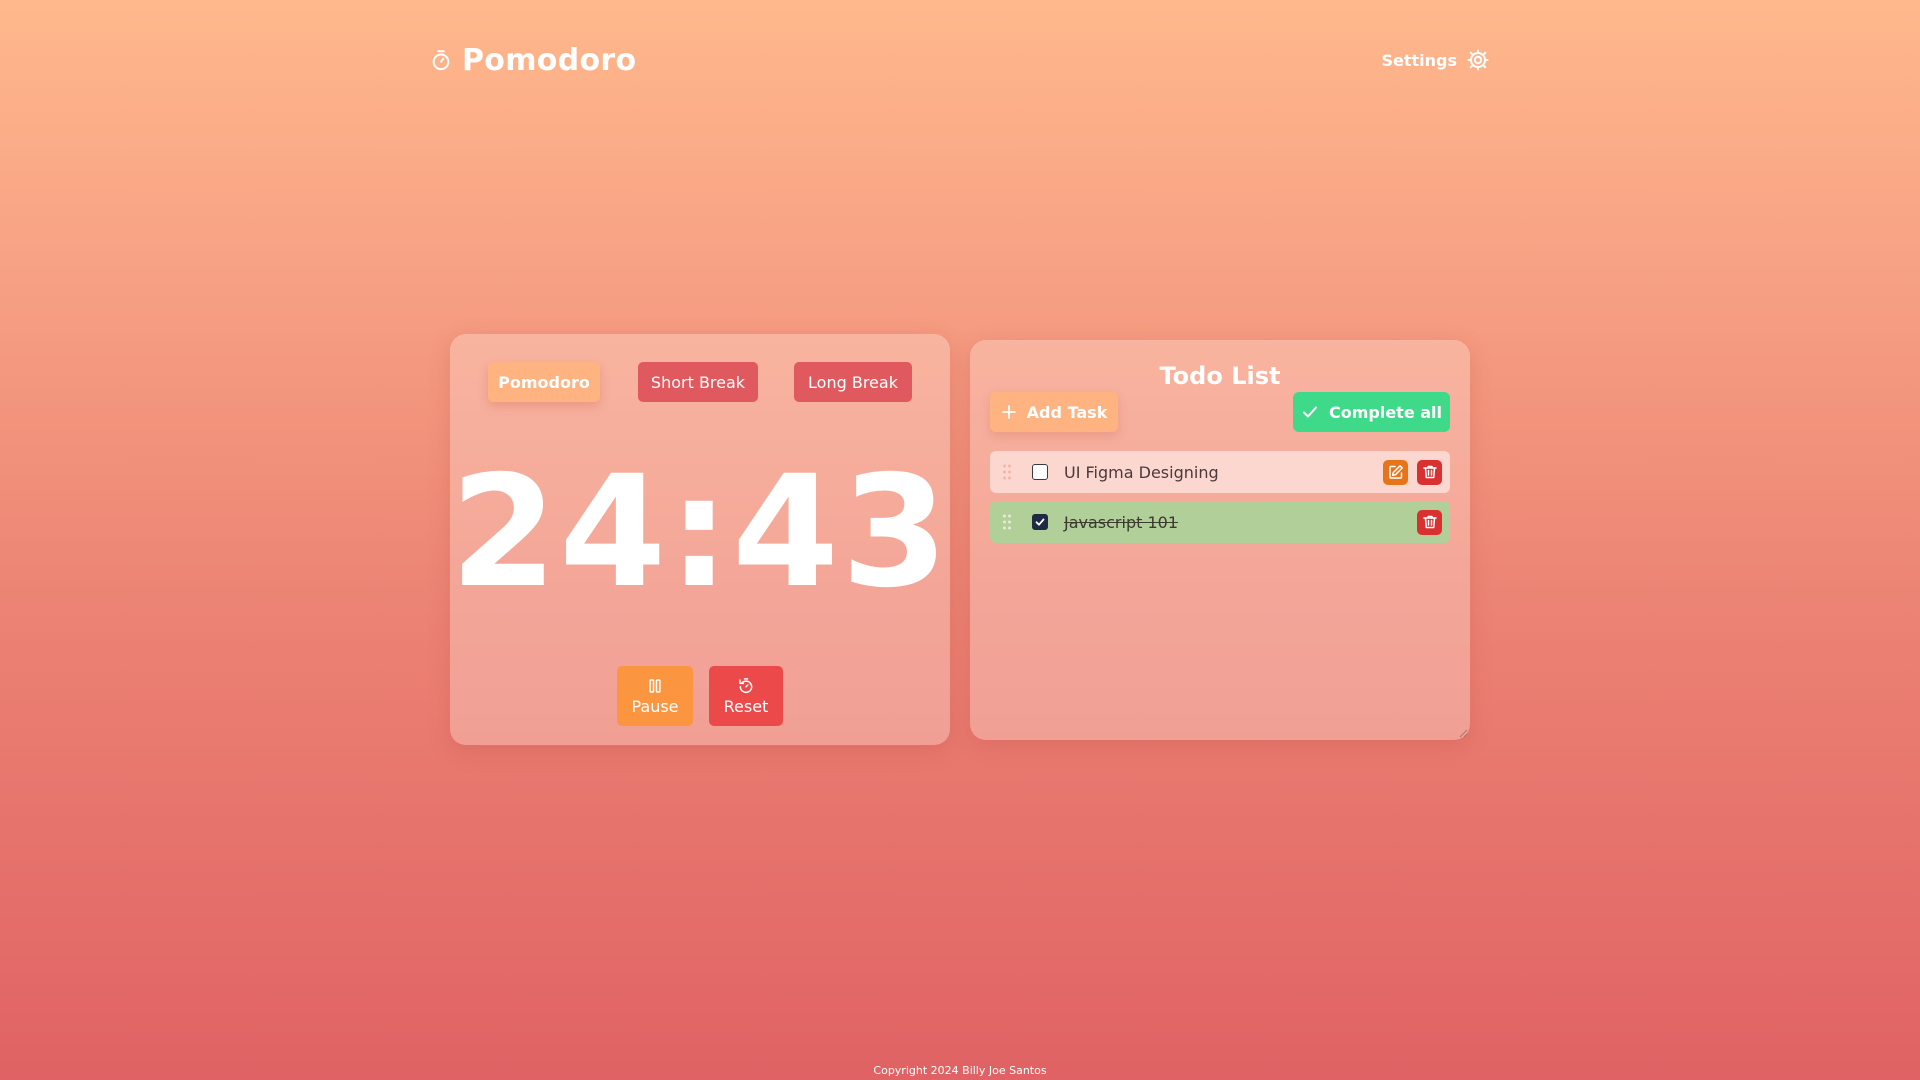  I want to click on brand: Pomodoro, so click(533, 60).